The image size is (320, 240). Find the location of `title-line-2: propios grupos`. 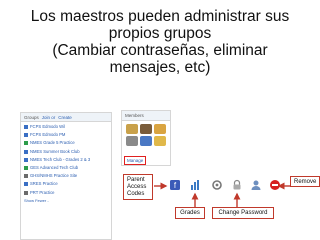

title-line-2: propios grupos is located at coordinates (160, 33).